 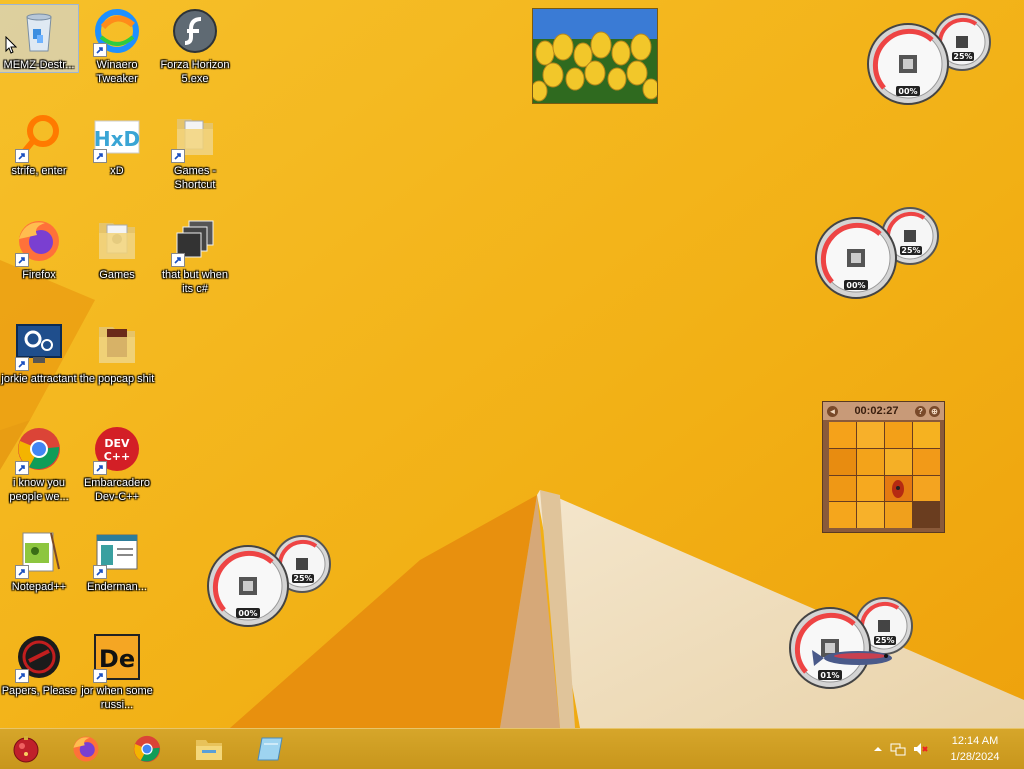 I want to click on slideshow-gadget, so click(x=595, y=56).